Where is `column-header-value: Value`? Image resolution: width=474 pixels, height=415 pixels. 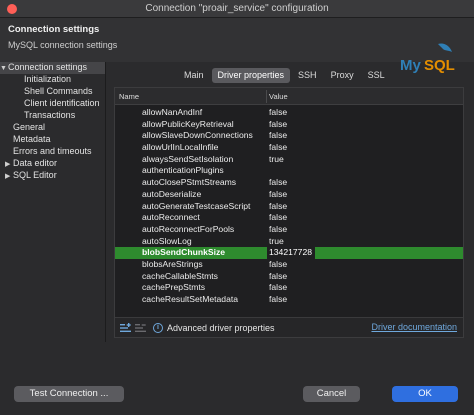
column-header-value: Value is located at coordinates (278, 96).